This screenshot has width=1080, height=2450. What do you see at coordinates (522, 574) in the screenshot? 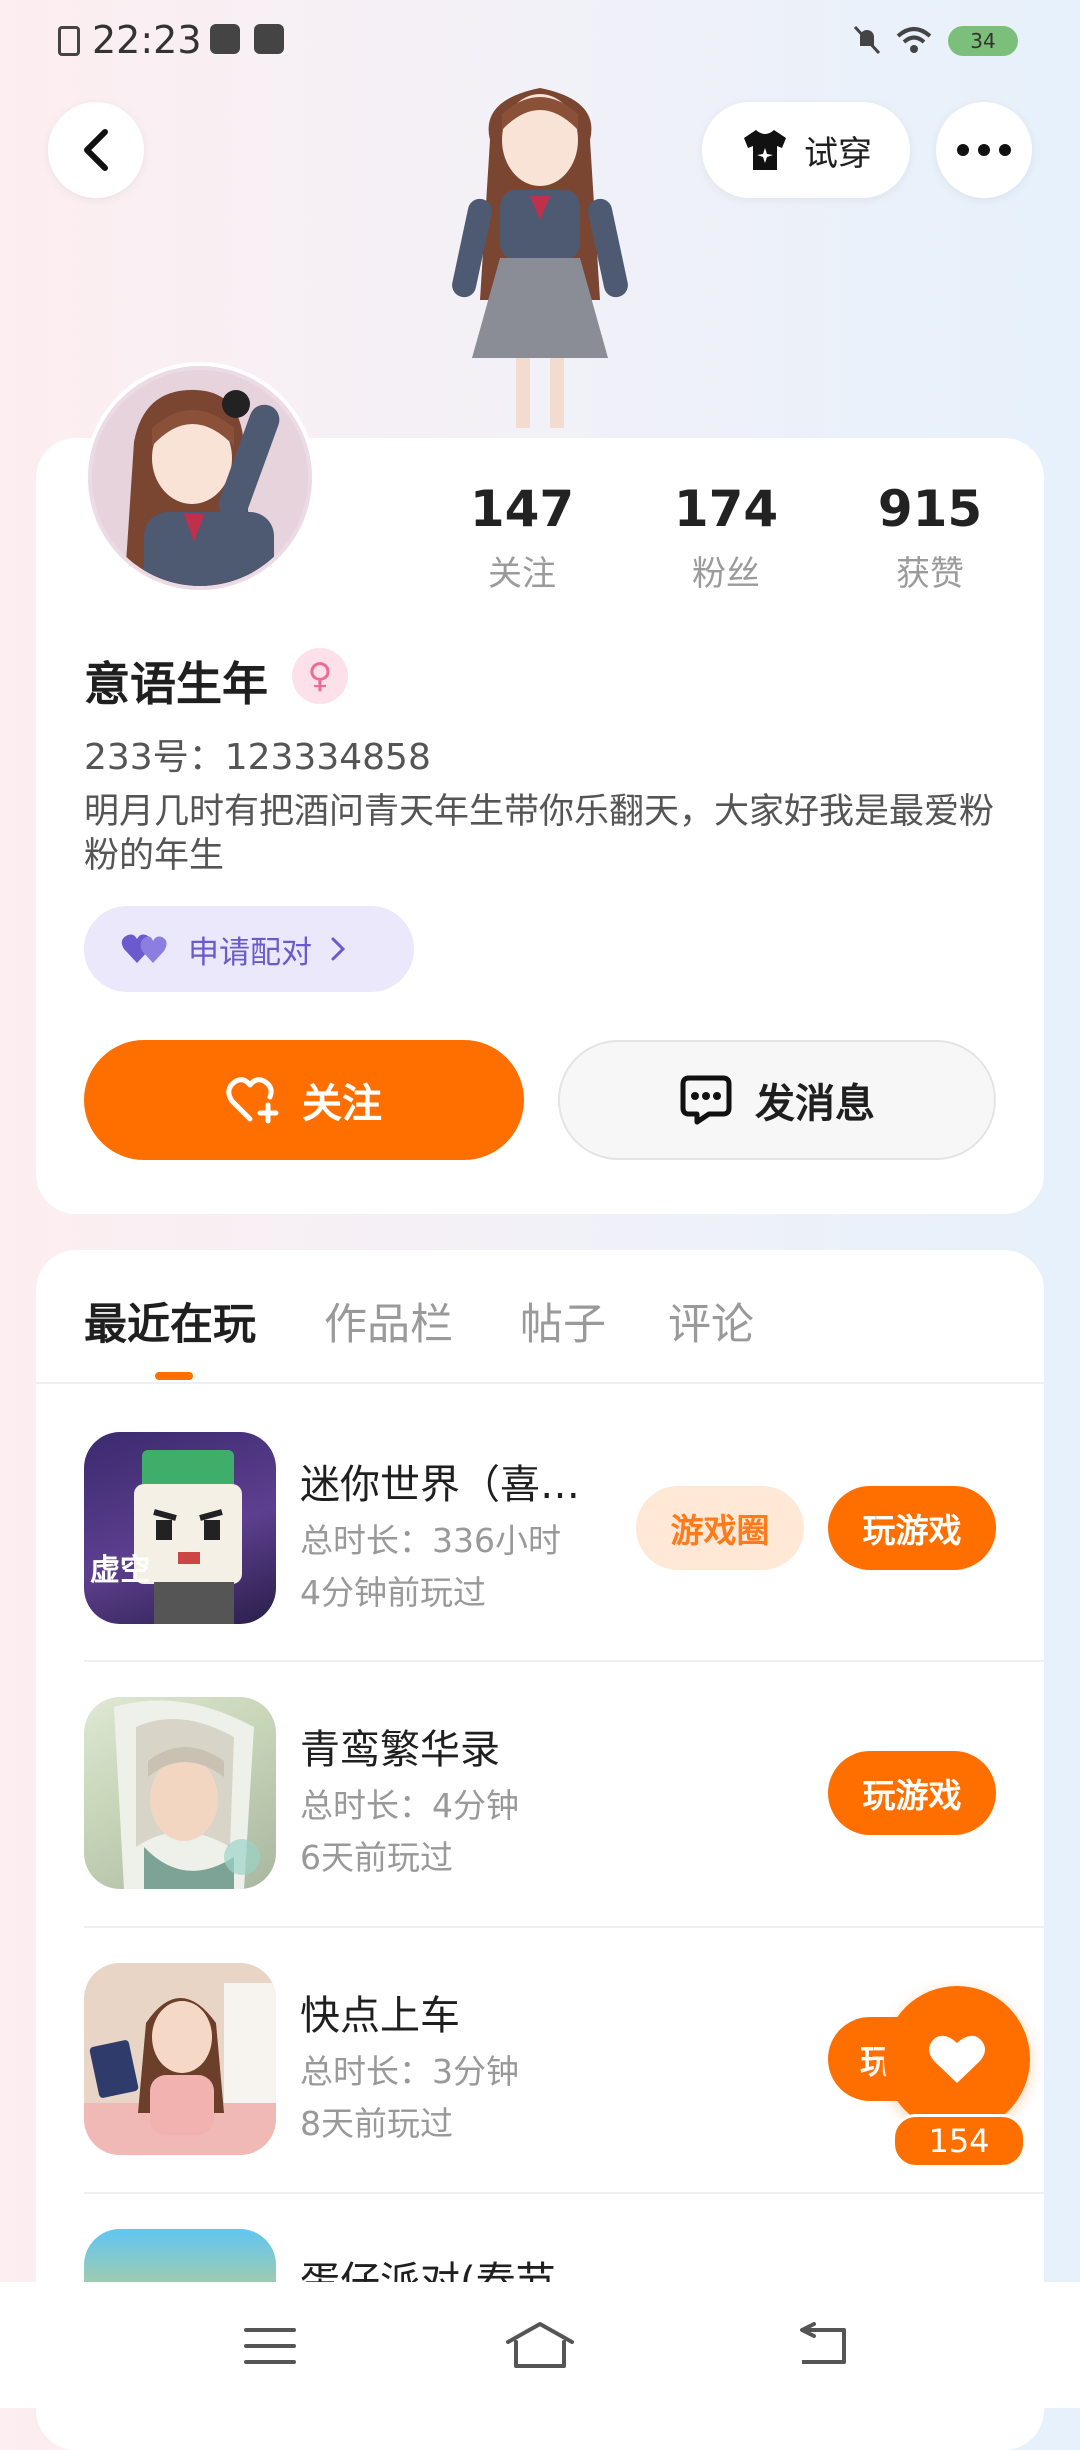
I see `following-label: 关注` at bounding box center [522, 574].